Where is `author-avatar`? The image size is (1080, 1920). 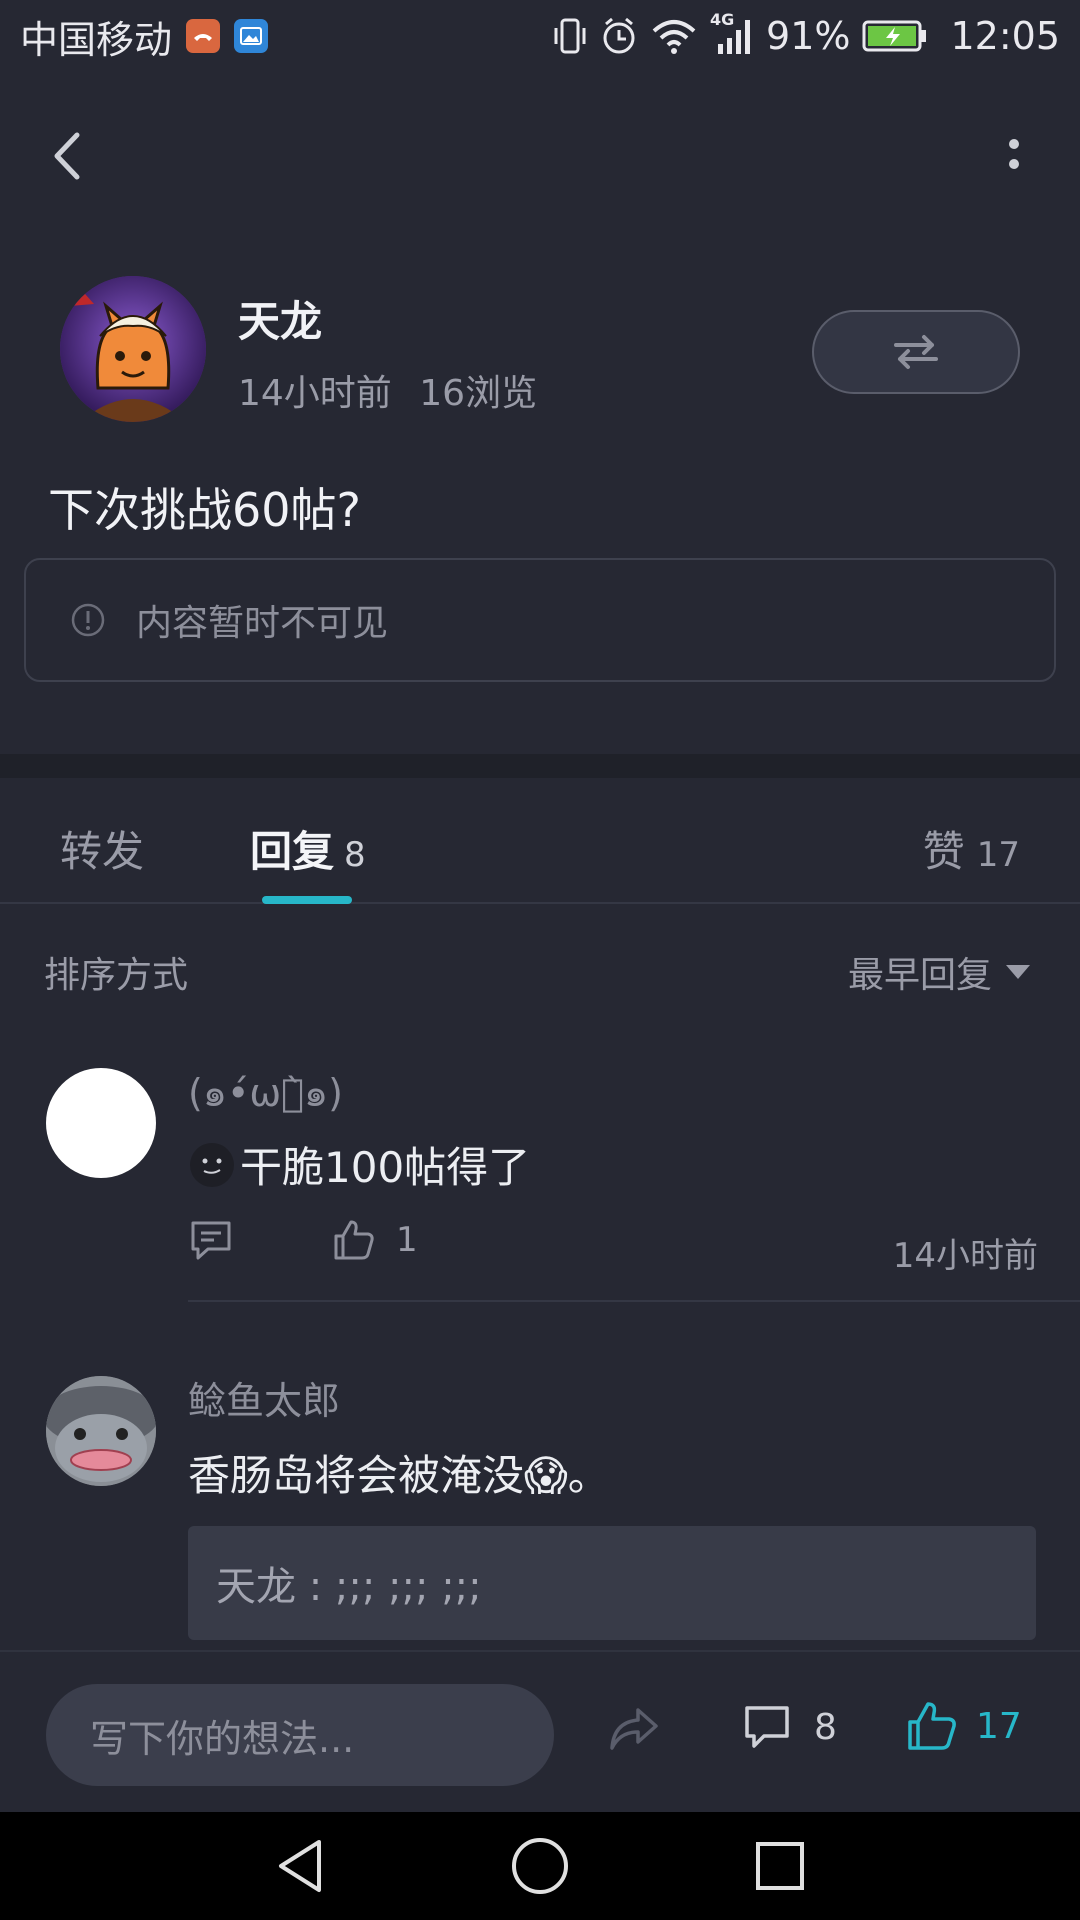
author-avatar is located at coordinates (133, 349).